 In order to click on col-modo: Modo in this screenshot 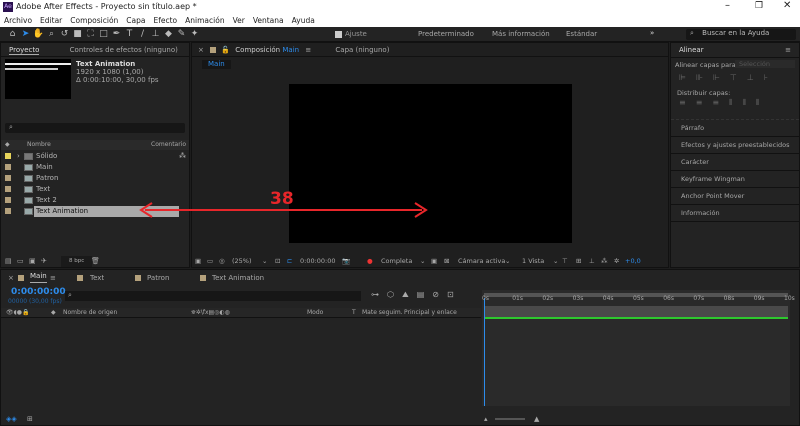, I will do `click(315, 313)`.